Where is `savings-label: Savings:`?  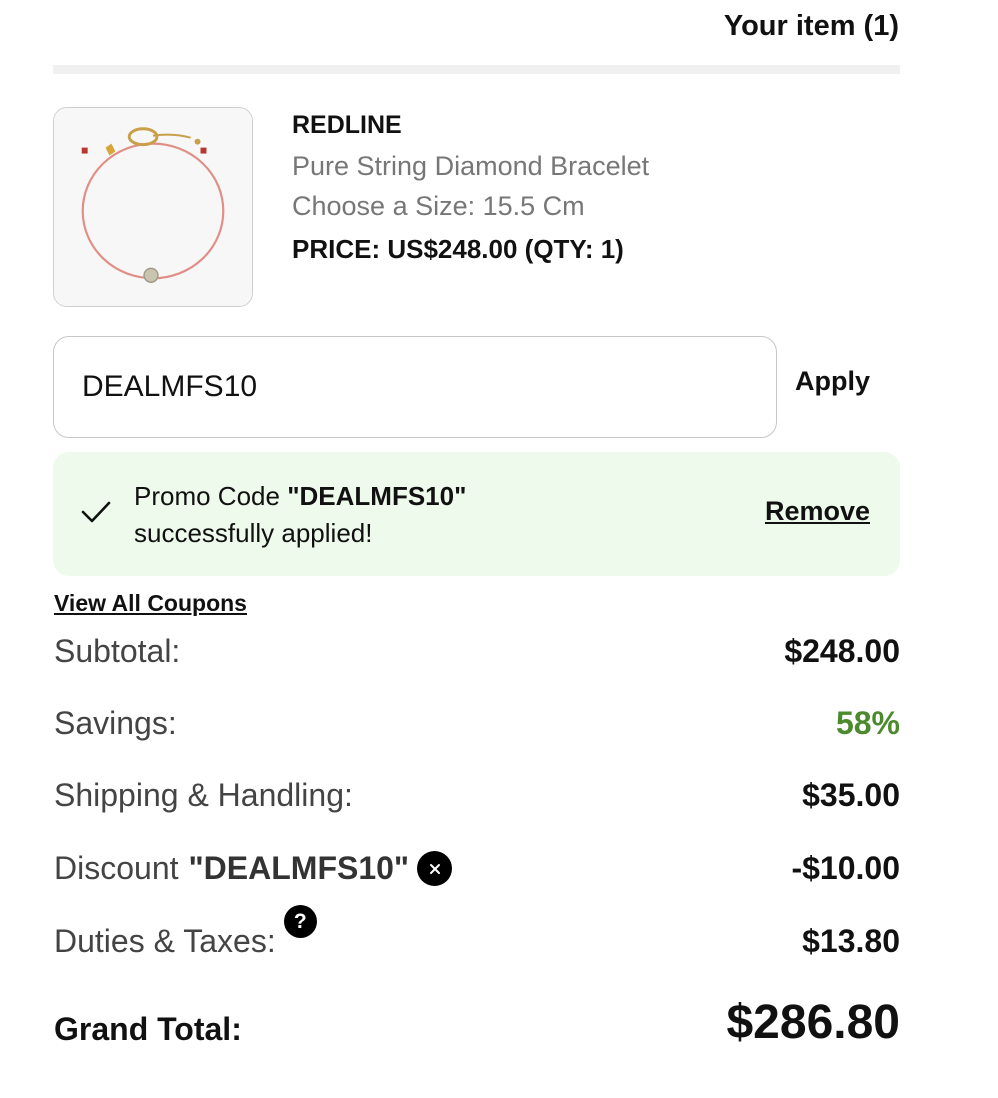 savings-label: Savings: is located at coordinates (115, 723).